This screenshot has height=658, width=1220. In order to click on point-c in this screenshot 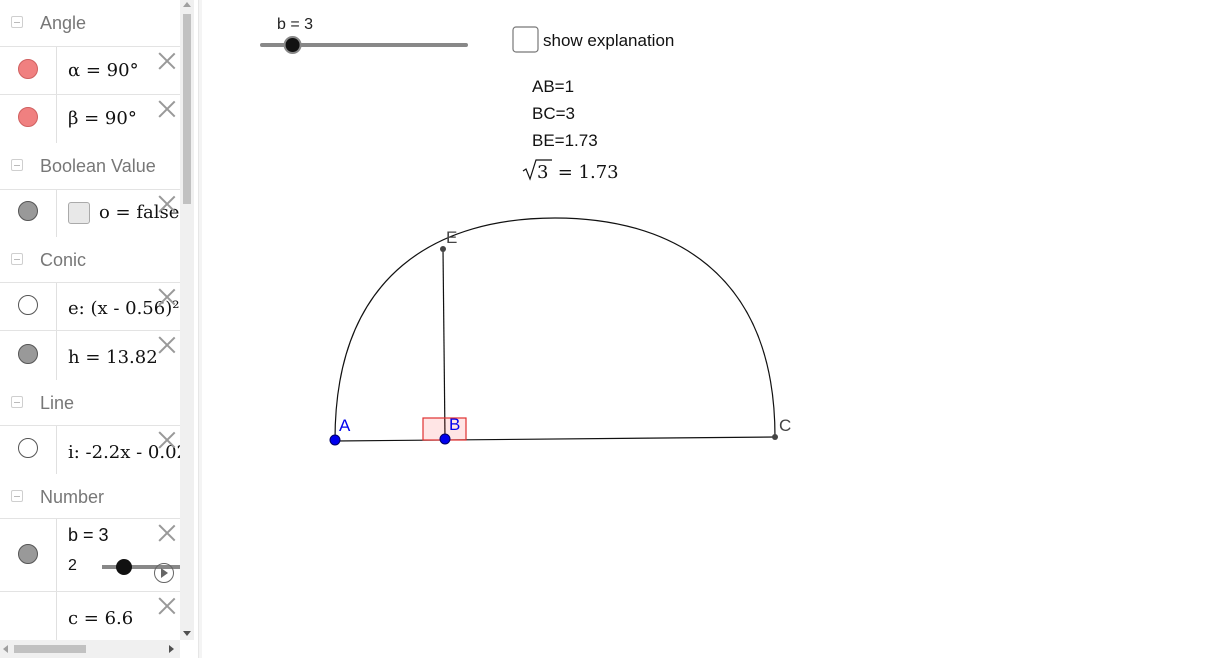, I will do `click(775, 437)`.